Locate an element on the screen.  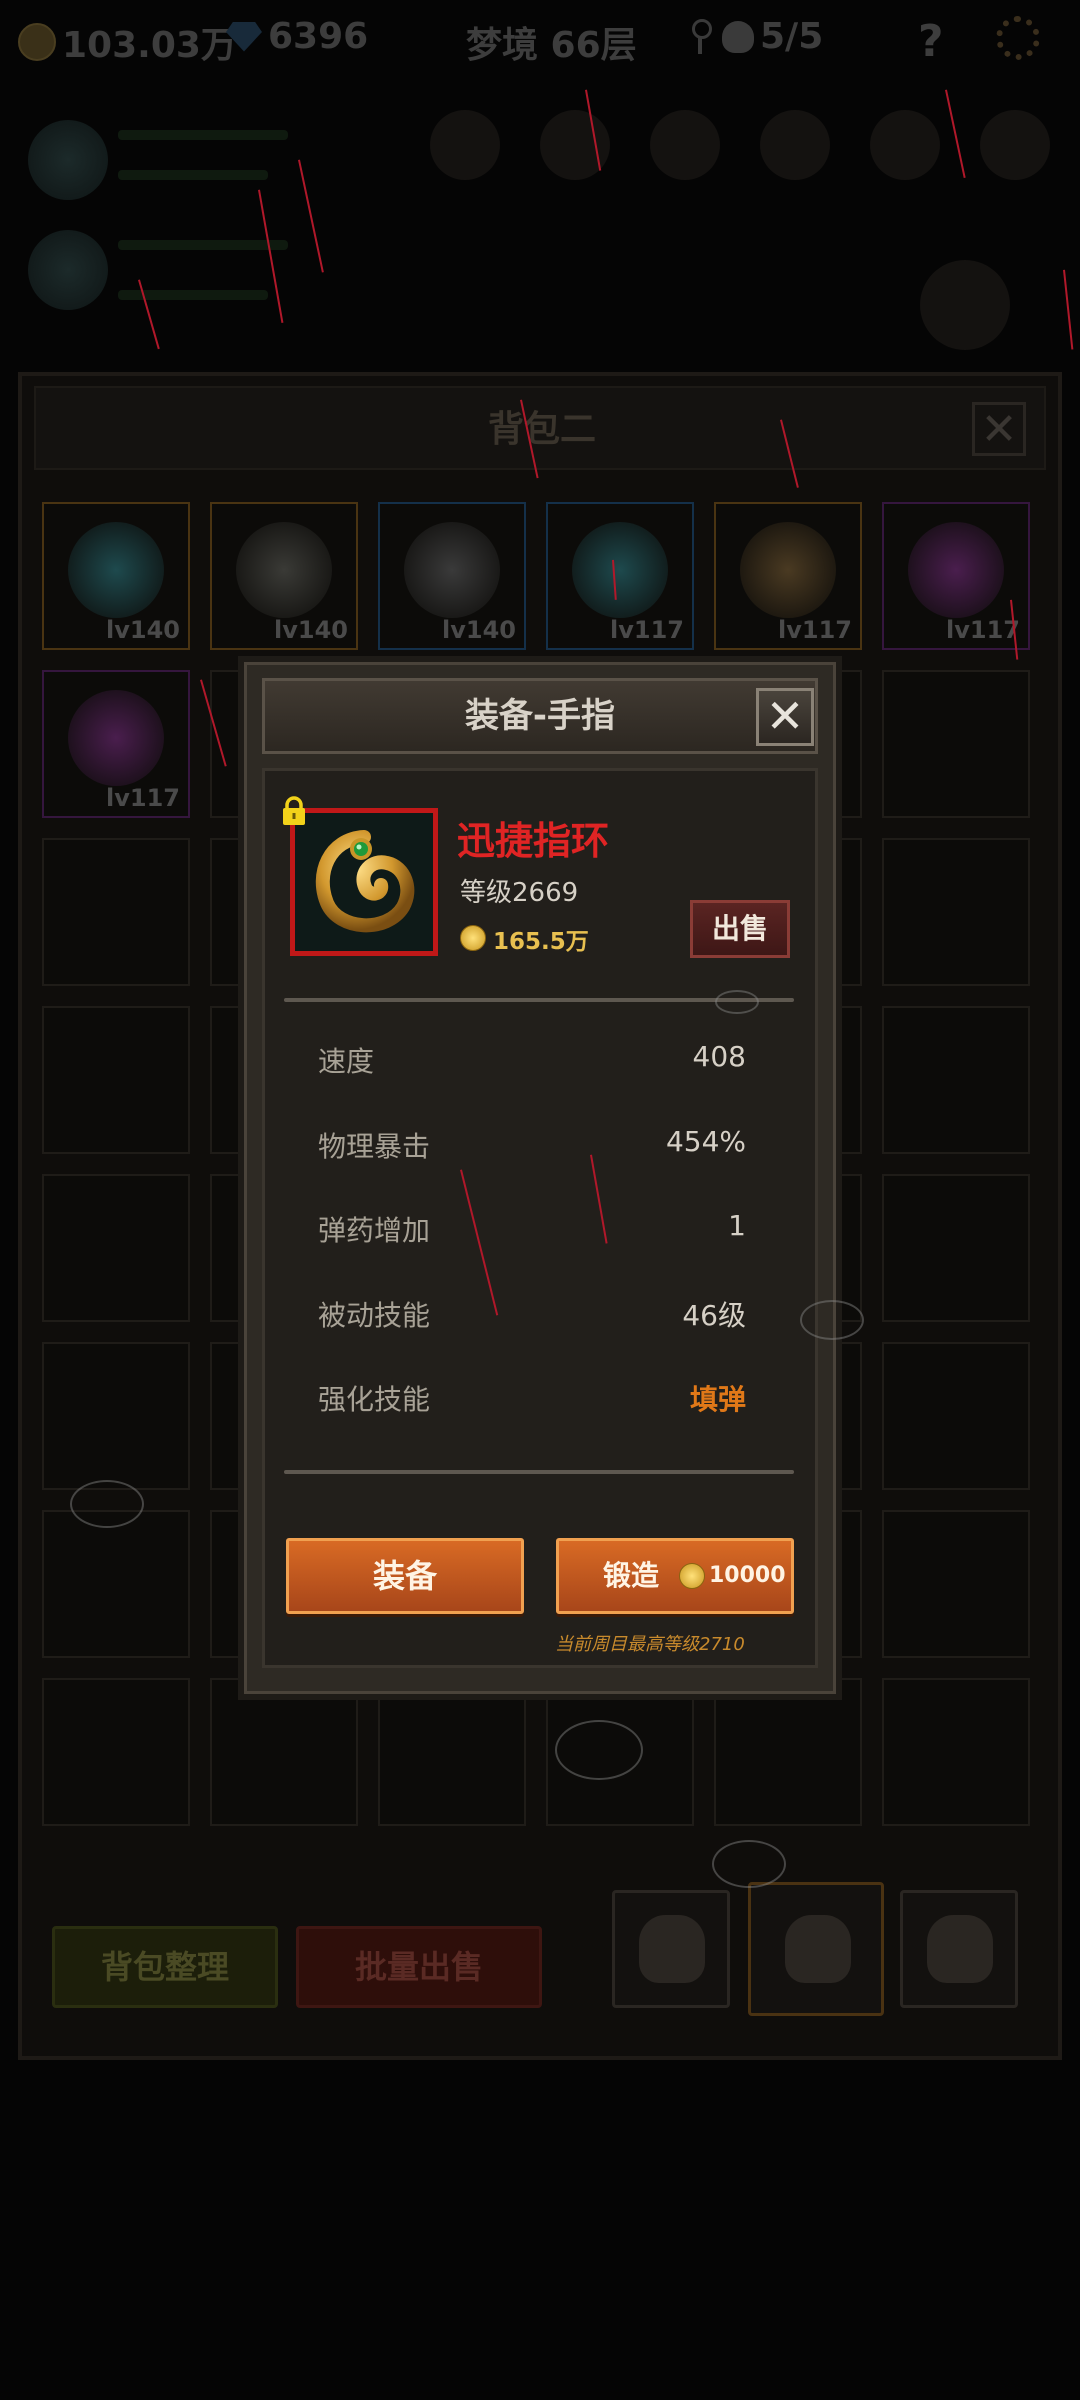
item-level: 等级2669 is located at coordinates (519, 893).